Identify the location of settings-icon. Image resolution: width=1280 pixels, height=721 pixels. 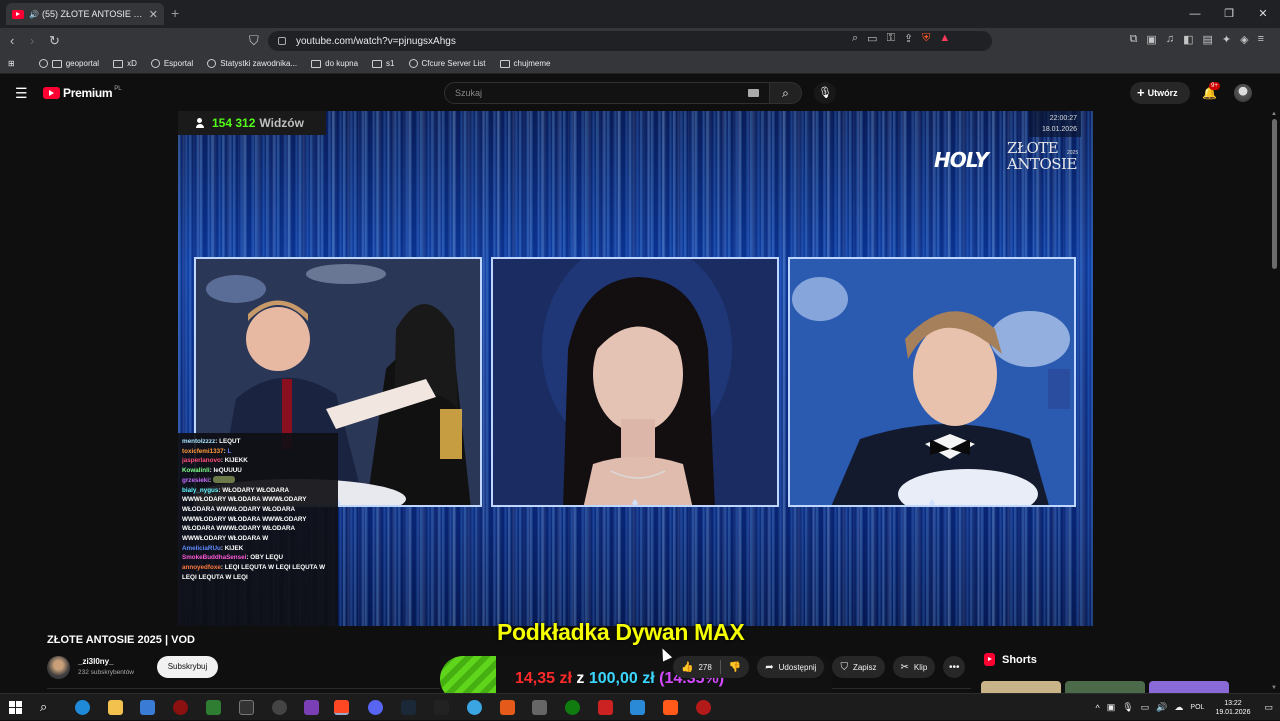
(279, 707).